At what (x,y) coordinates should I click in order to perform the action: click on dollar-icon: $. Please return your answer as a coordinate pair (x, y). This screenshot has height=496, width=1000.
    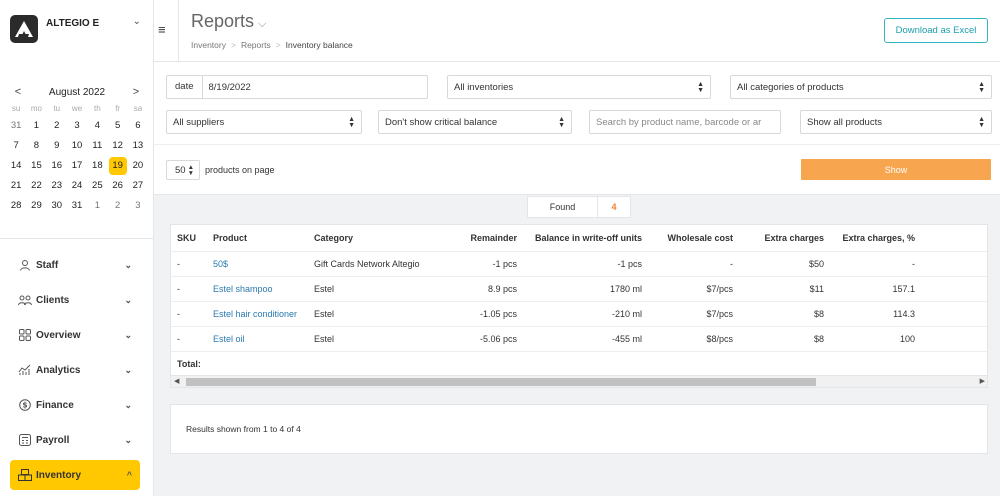
    Looking at the image, I should click on (25, 405).